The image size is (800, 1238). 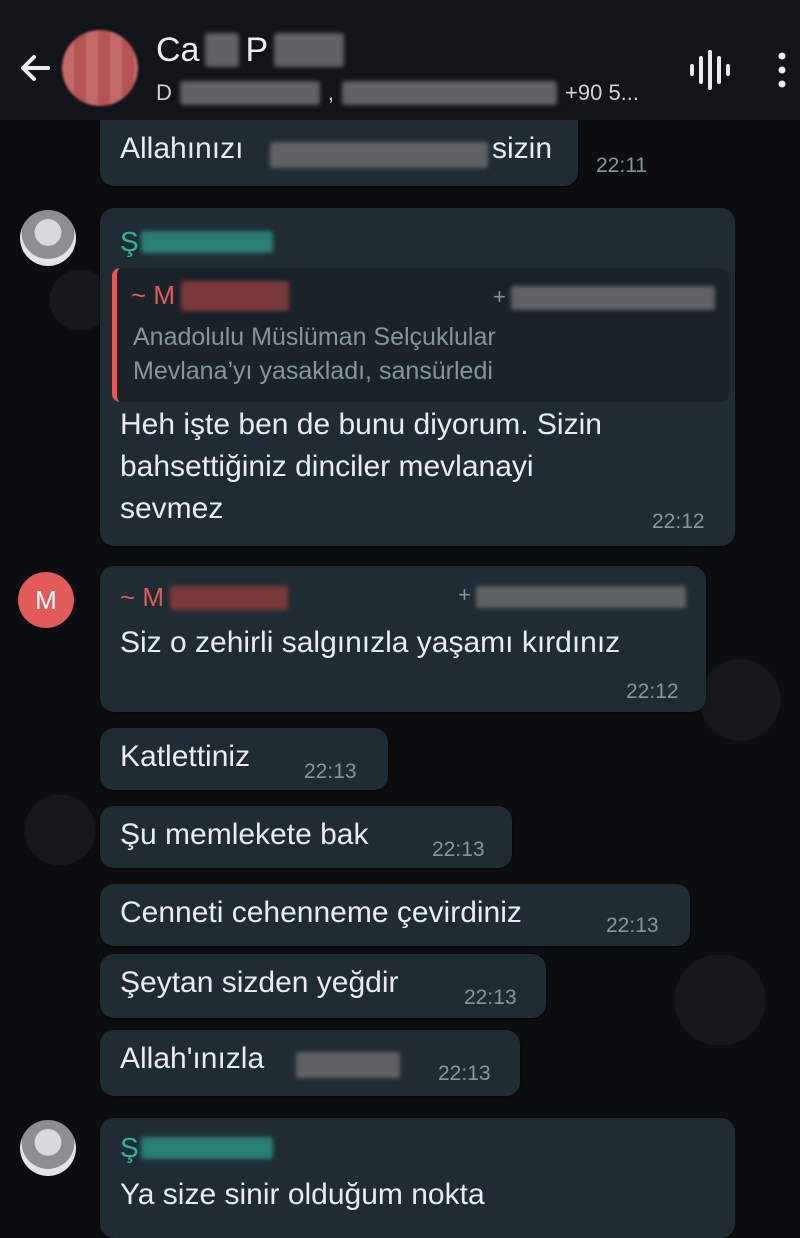 I want to click on message-bubble: Allah'ınızla 22:13, so click(x=310, y=1063).